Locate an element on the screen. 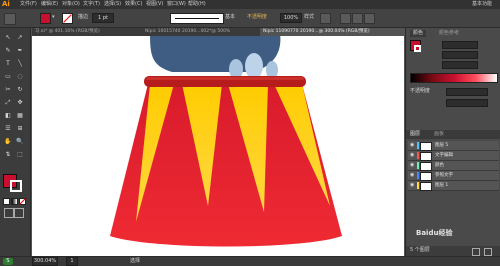  toenail-middle is located at coordinates (254, 66).